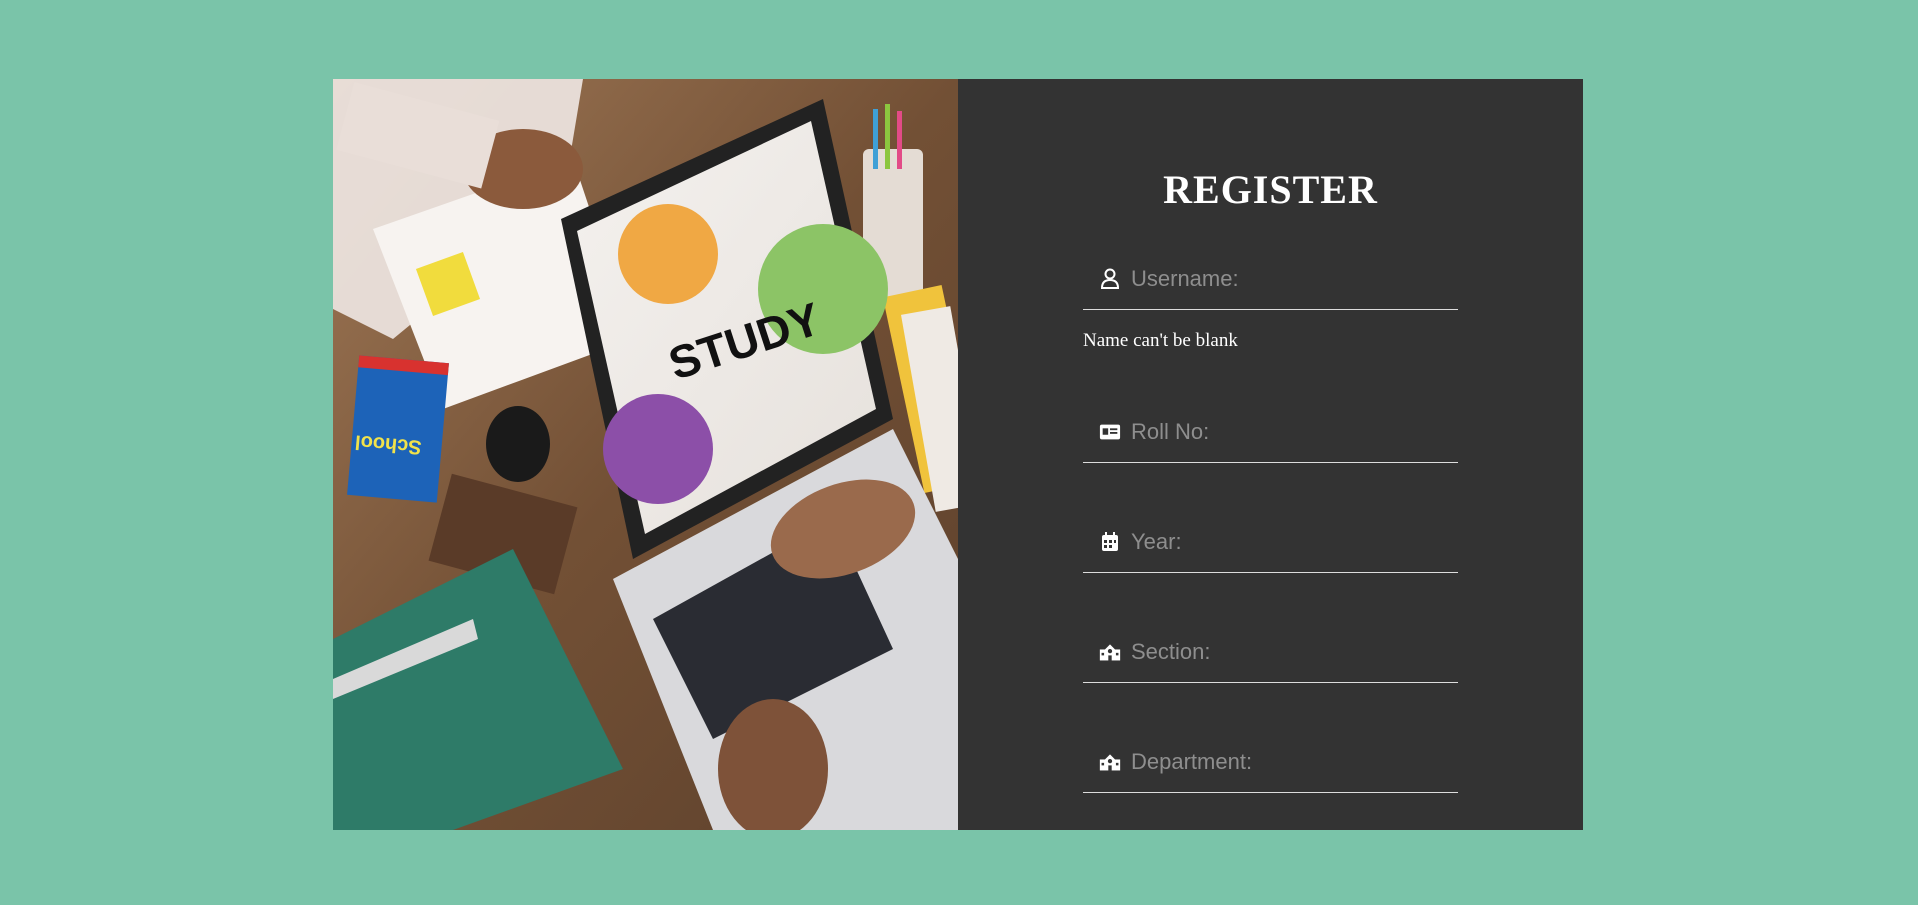 Image resolution: width=1918 pixels, height=905 pixels. What do you see at coordinates (1294, 652) in the screenshot?
I see `section-input` at bounding box center [1294, 652].